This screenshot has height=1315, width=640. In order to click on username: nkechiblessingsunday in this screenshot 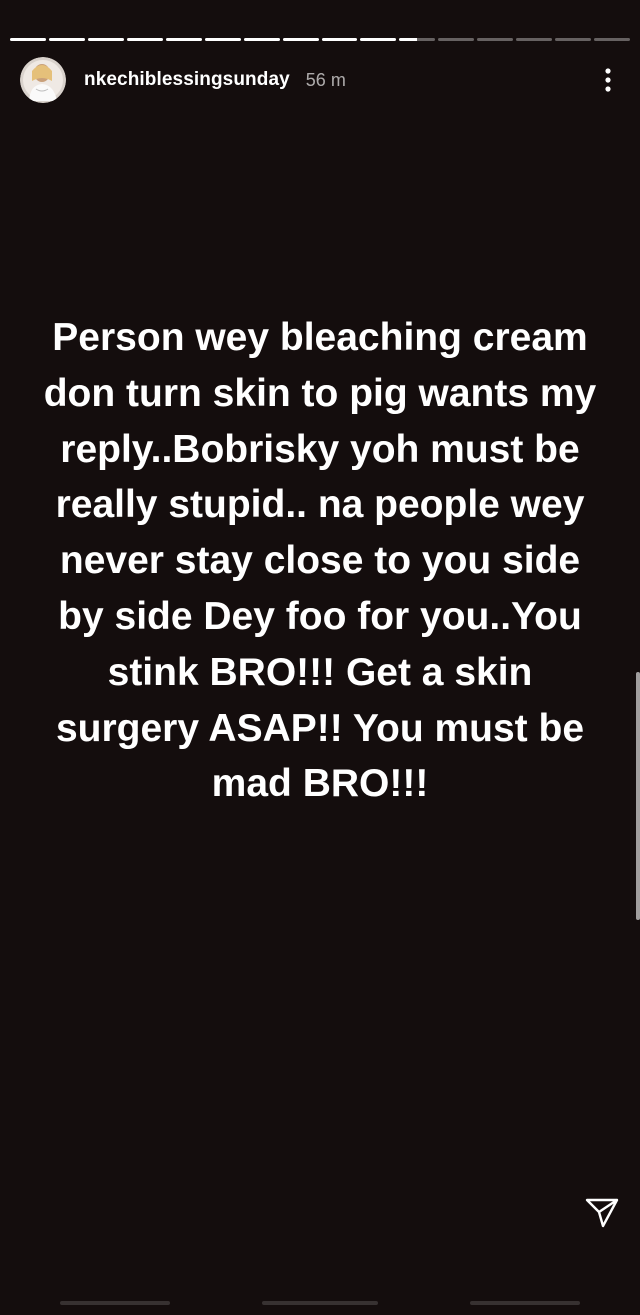, I will do `click(187, 80)`.